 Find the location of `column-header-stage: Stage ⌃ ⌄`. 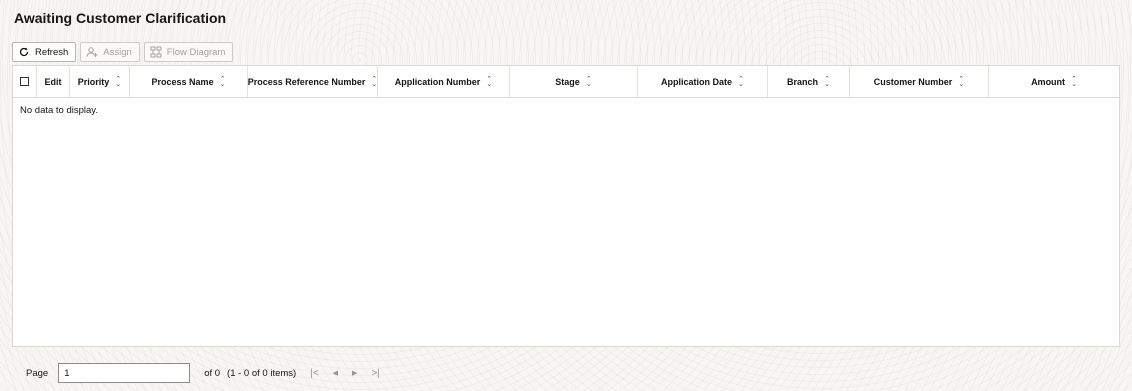

column-header-stage: Stage ⌃ ⌄ is located at coordinates (574, 81).